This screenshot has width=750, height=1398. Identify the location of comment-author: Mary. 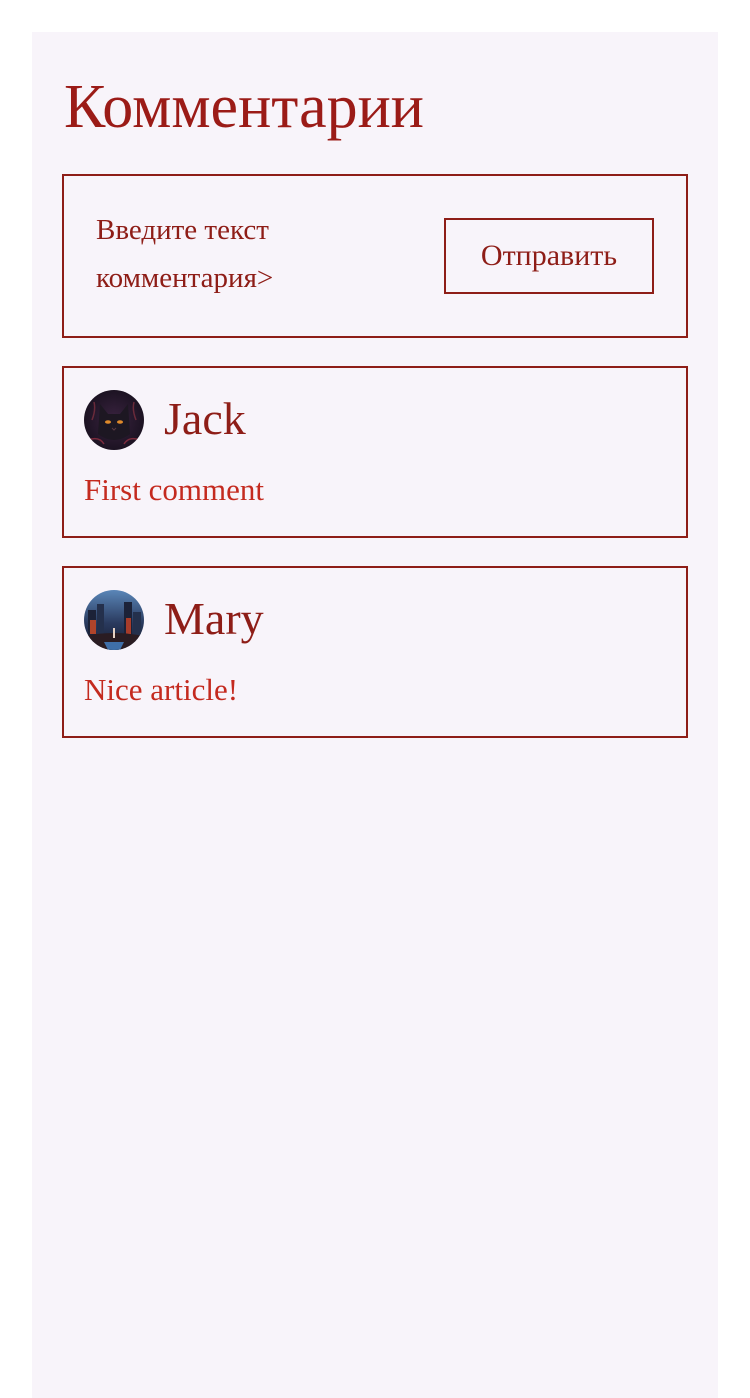
(214, 618).